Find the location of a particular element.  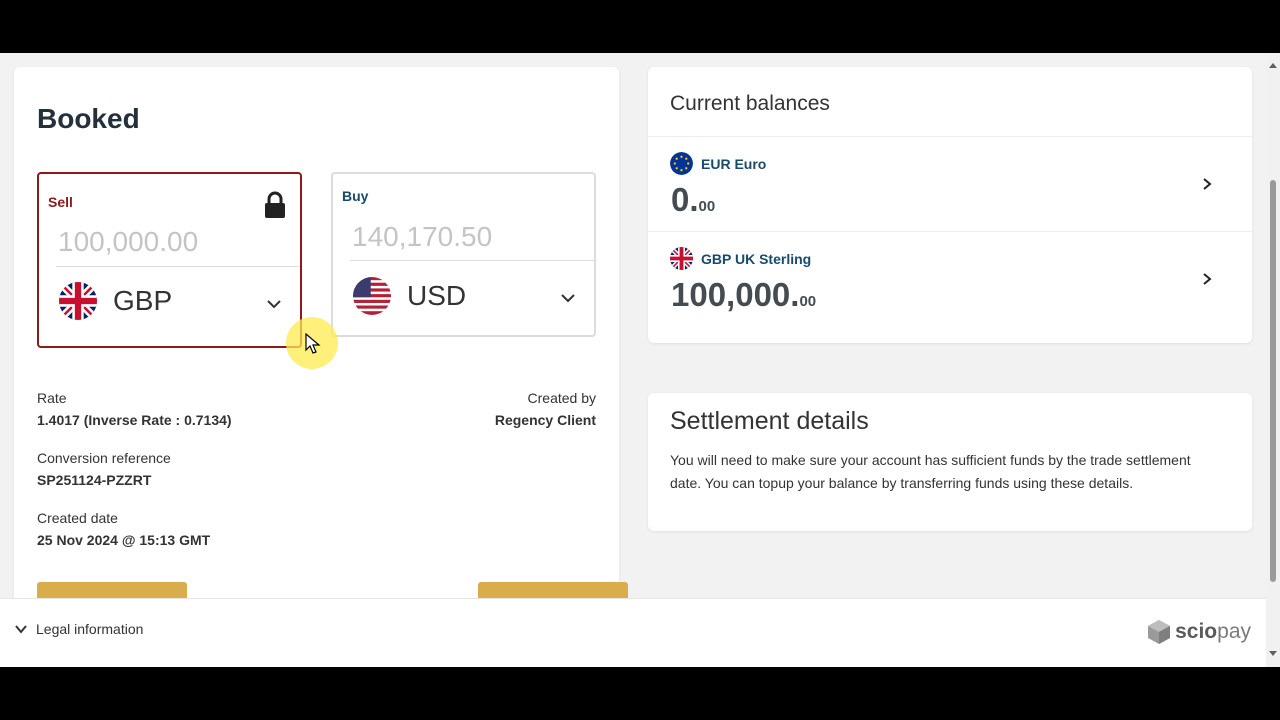

created-date-value: 25 Nov 2024 @ 15:13 GMT is located at coordinates (124, 540).